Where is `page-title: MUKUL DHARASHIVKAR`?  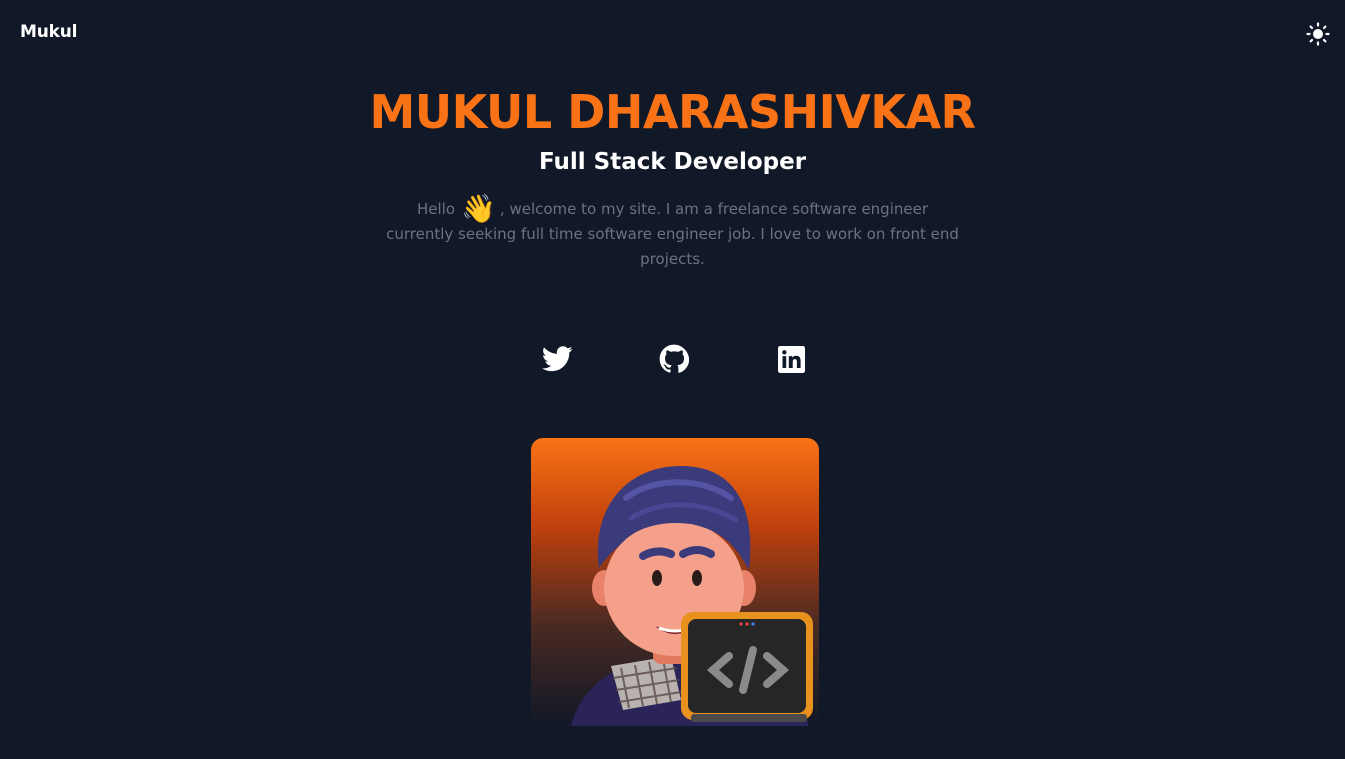 page-title: MUKUL DHARASHIVKAR is located at coordinates (672, 112).